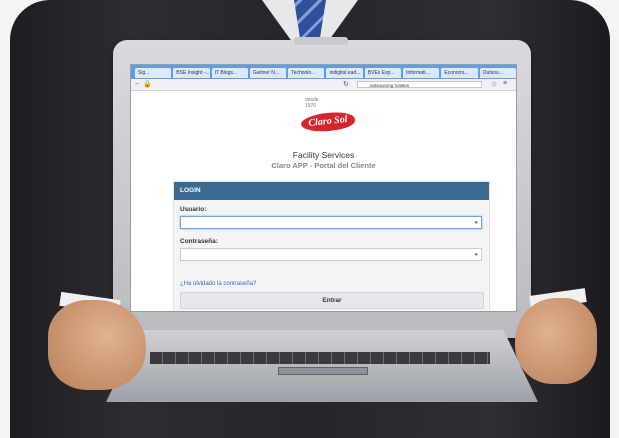 This screenshot has height=438, width=619. Describe the element at coordinates (346, 84) in the screenshot. I see `reload-icon: ↻` at that location.